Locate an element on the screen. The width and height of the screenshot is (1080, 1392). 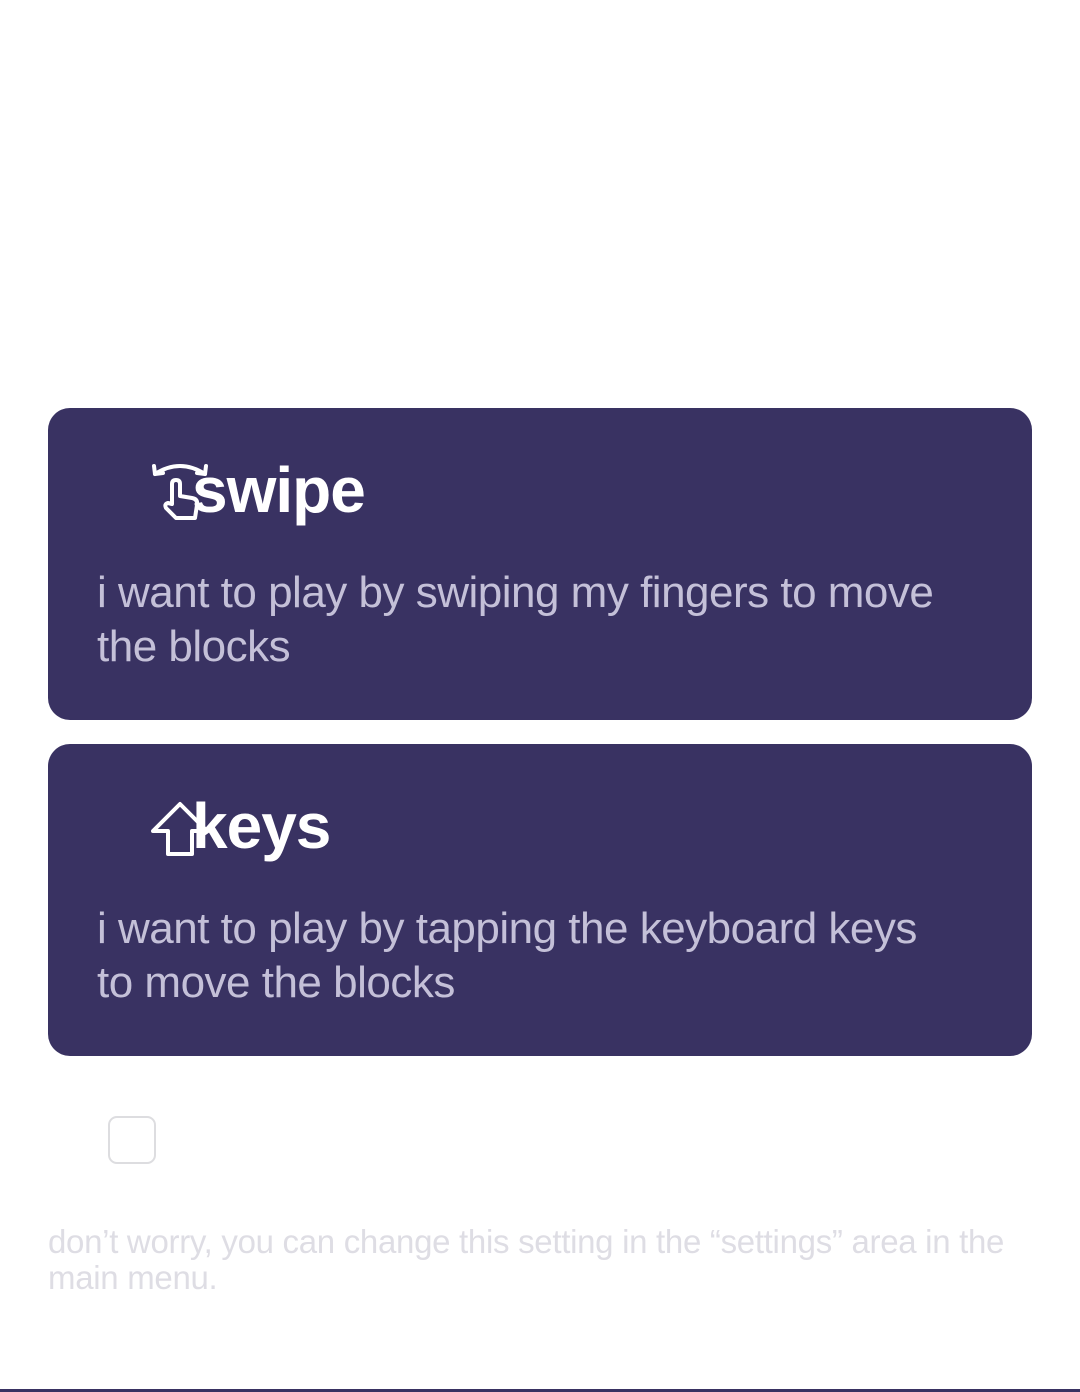
swipe-option-title: swipe is located at coordinates (279, 490).